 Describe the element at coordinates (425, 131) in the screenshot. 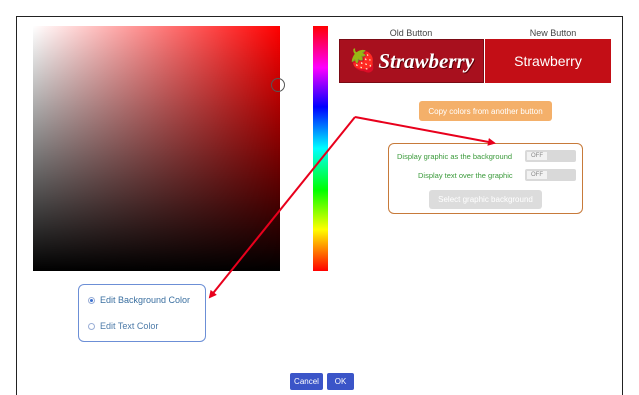

I see `arrow-to-graphic-panel` at that location.